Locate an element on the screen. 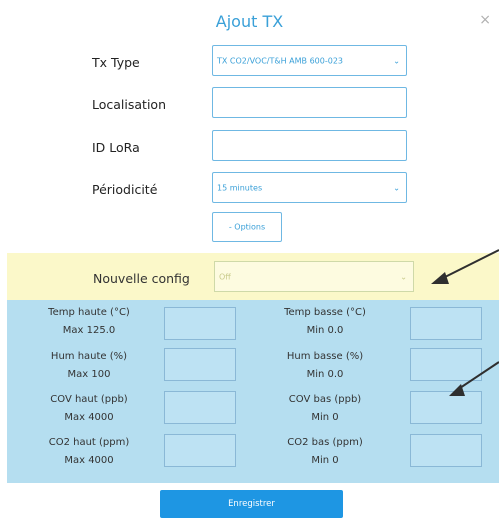 The image size is (499, 518). nouvelle-config-value: Off is located at coordinates (225, 276).